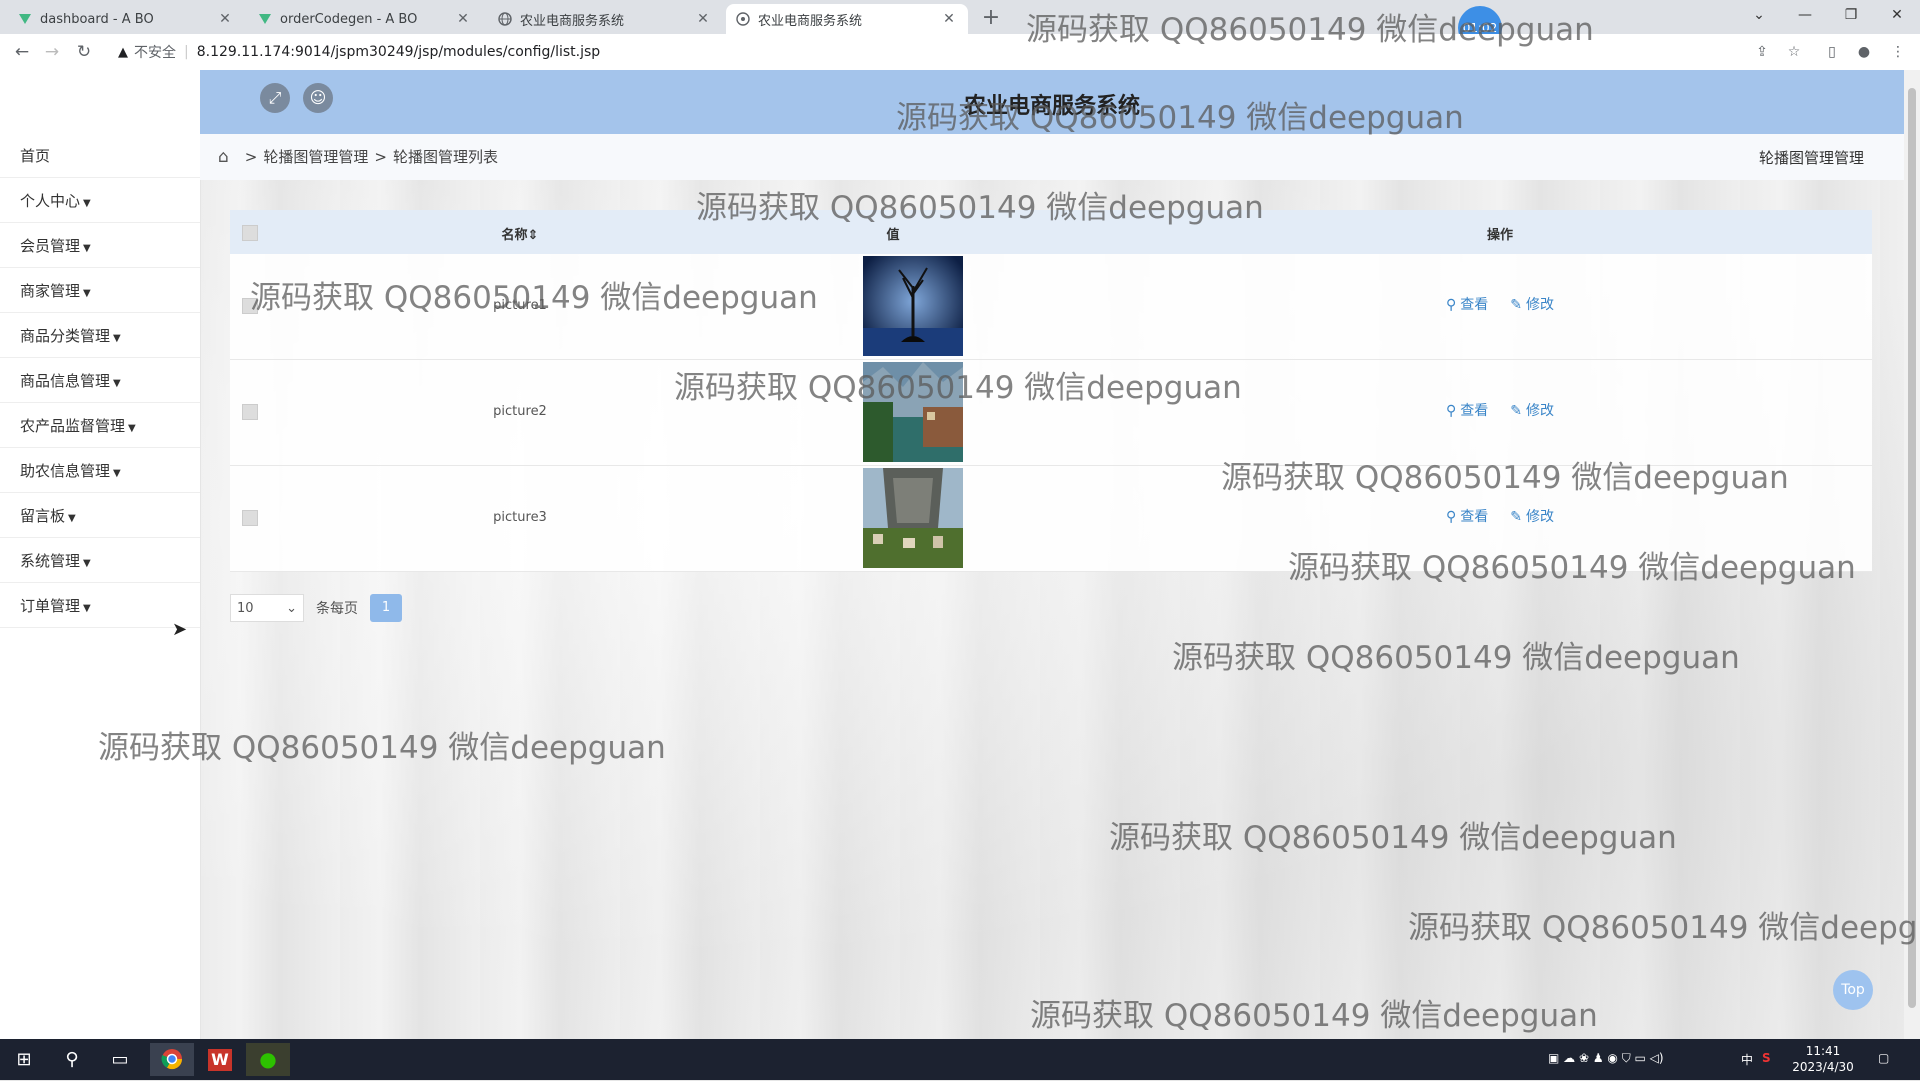 This screenshot has height=1081, width=1920. What do you see at coordinates (120, 1059) in the screenshot?
I see `task-view-icon: ▭` at bounding box center [120, 1059].